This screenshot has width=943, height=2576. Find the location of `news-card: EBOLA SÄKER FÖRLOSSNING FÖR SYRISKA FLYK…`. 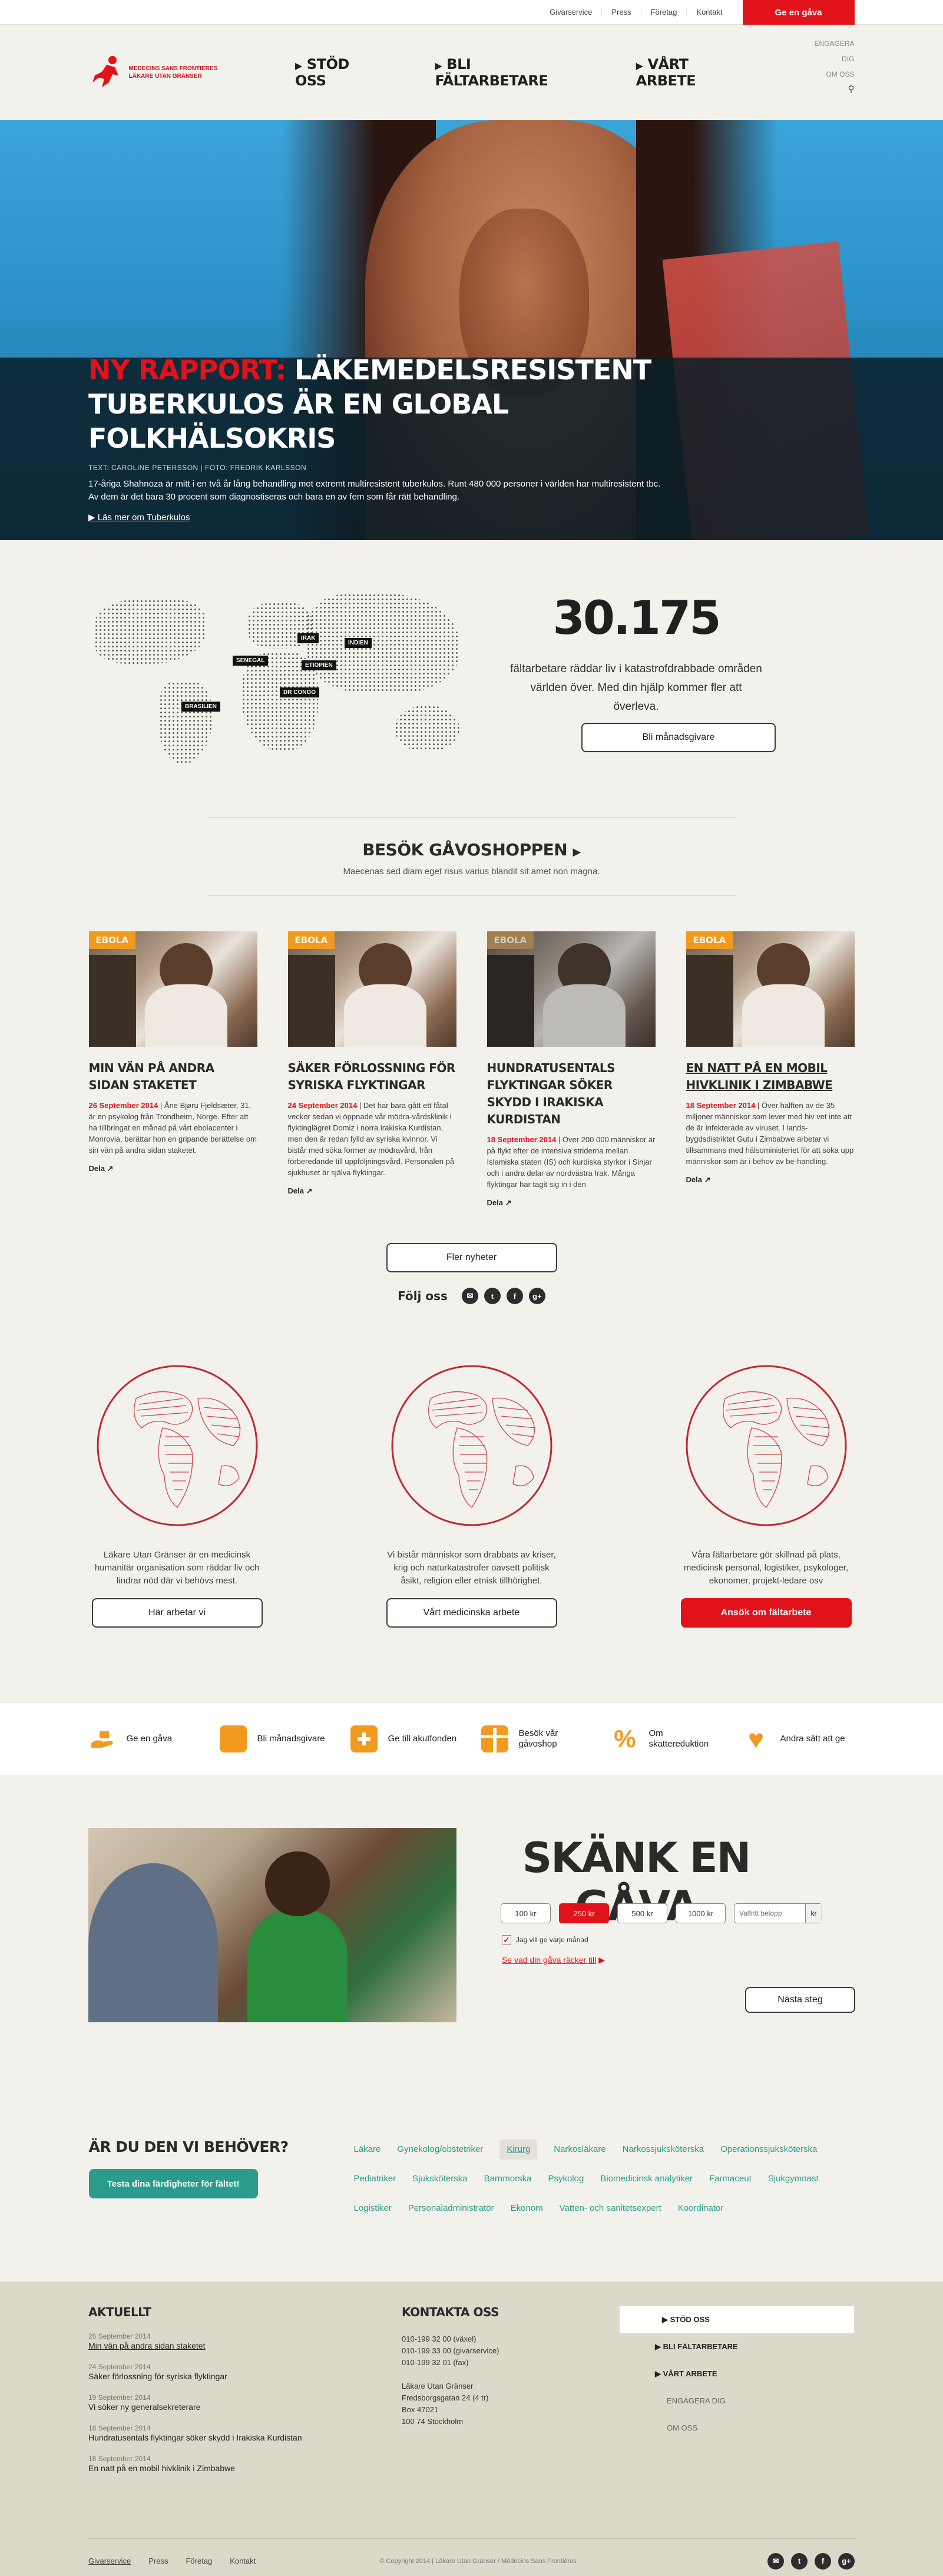

news-card: EBOLA SÄKER FÖRLOSSNING FÖR SYRISKA FLYK… is located at coordinates (371, 1069).